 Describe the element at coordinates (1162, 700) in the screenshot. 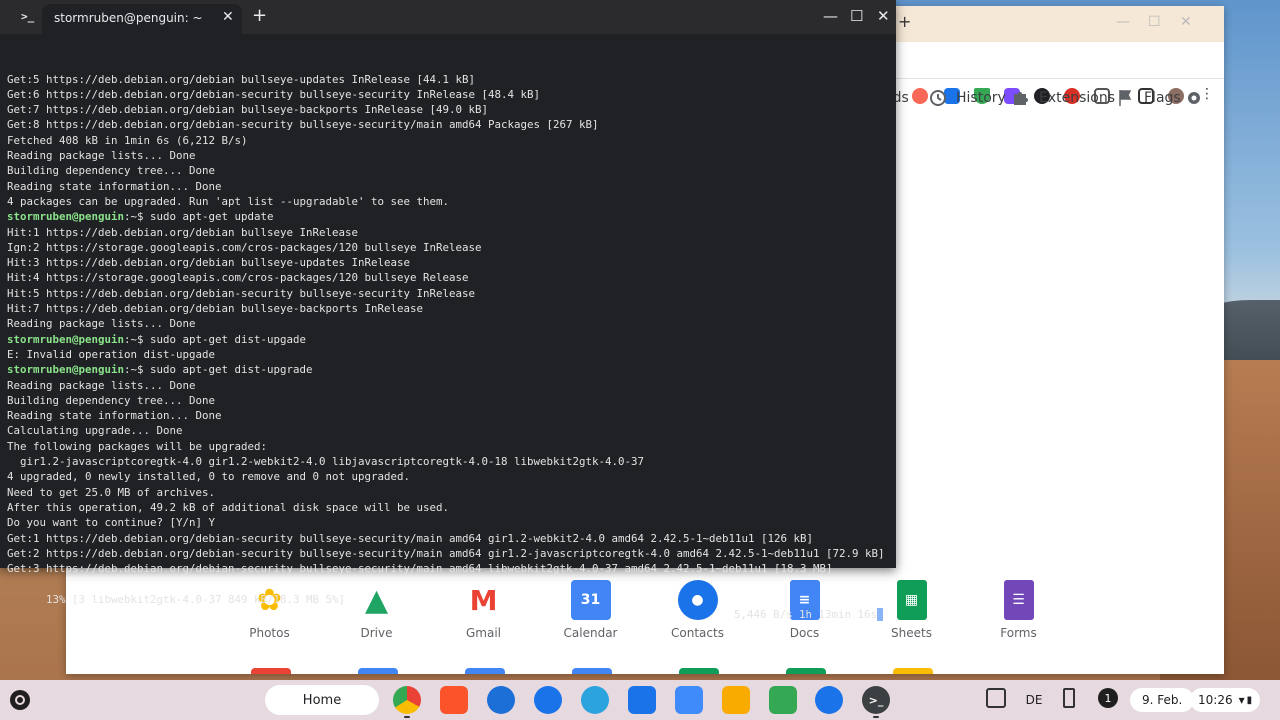

I see `date-pill: 9. Feb.` at that location.